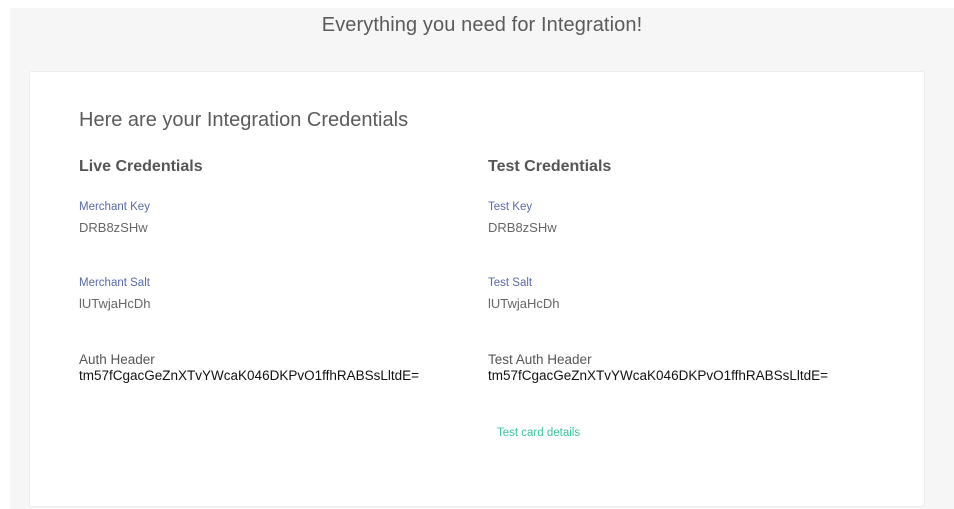 This screenshot has width=954, height=509. What do you see at coordinates (540, 359) in the screenshot?
I see `test-auth-header-label: Test Auth Header` at bounding box center [540, 359].